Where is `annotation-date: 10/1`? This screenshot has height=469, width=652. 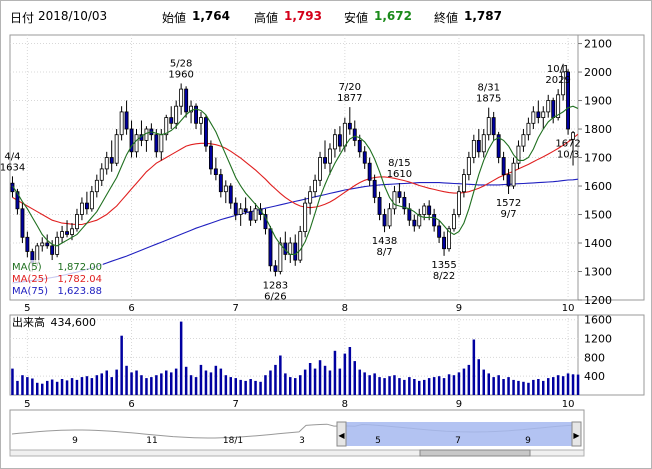
annotation-date: 10/1 is located at coordinates (558, 69).